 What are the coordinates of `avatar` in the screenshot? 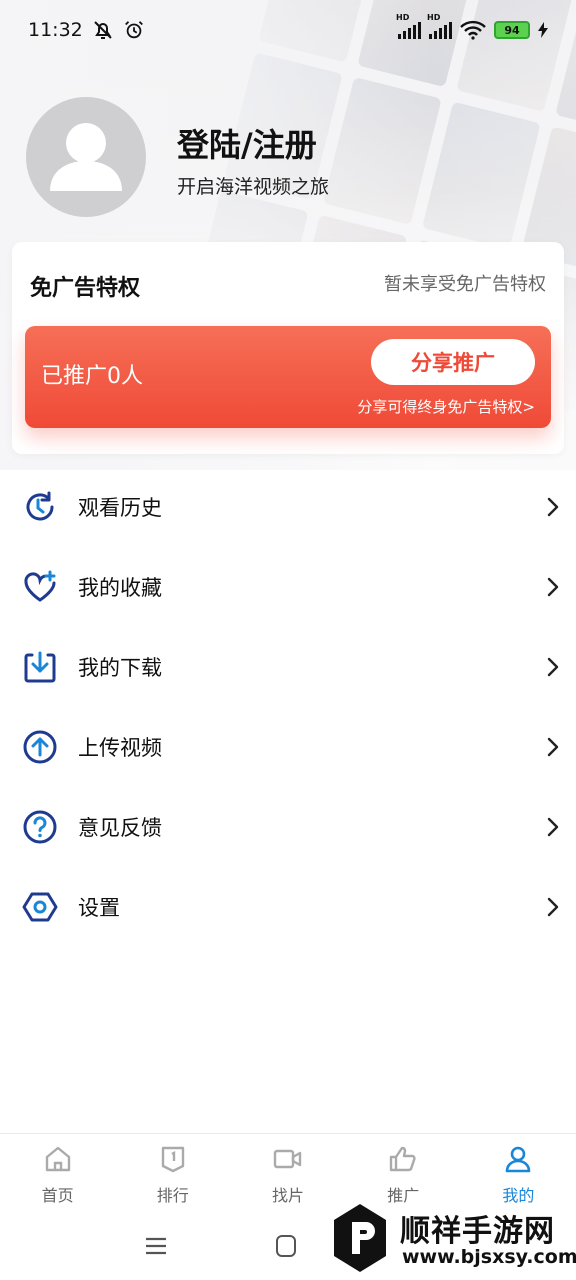 It's located at (86, 157).